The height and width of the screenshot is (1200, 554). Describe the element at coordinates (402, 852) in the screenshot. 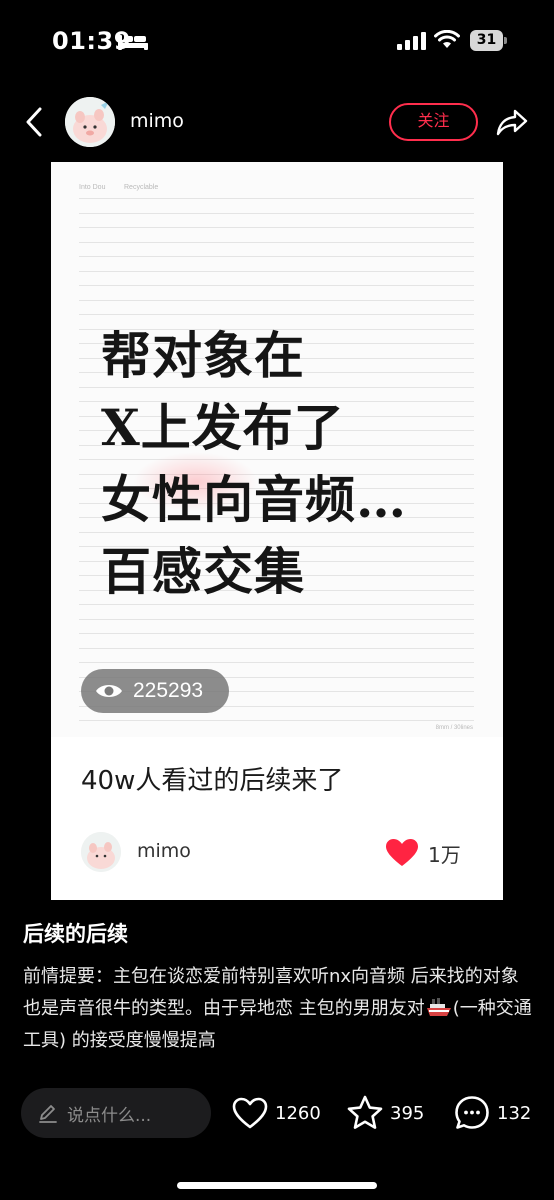

I see `heart-icon` at that location.